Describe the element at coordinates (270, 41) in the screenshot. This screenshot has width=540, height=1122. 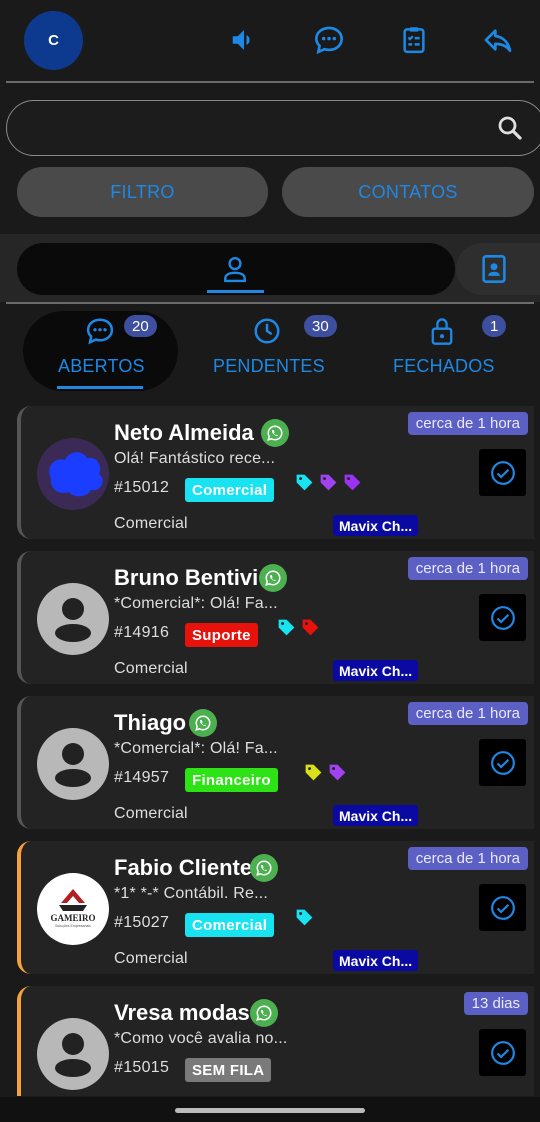
I see `top-bar: C` at that location.